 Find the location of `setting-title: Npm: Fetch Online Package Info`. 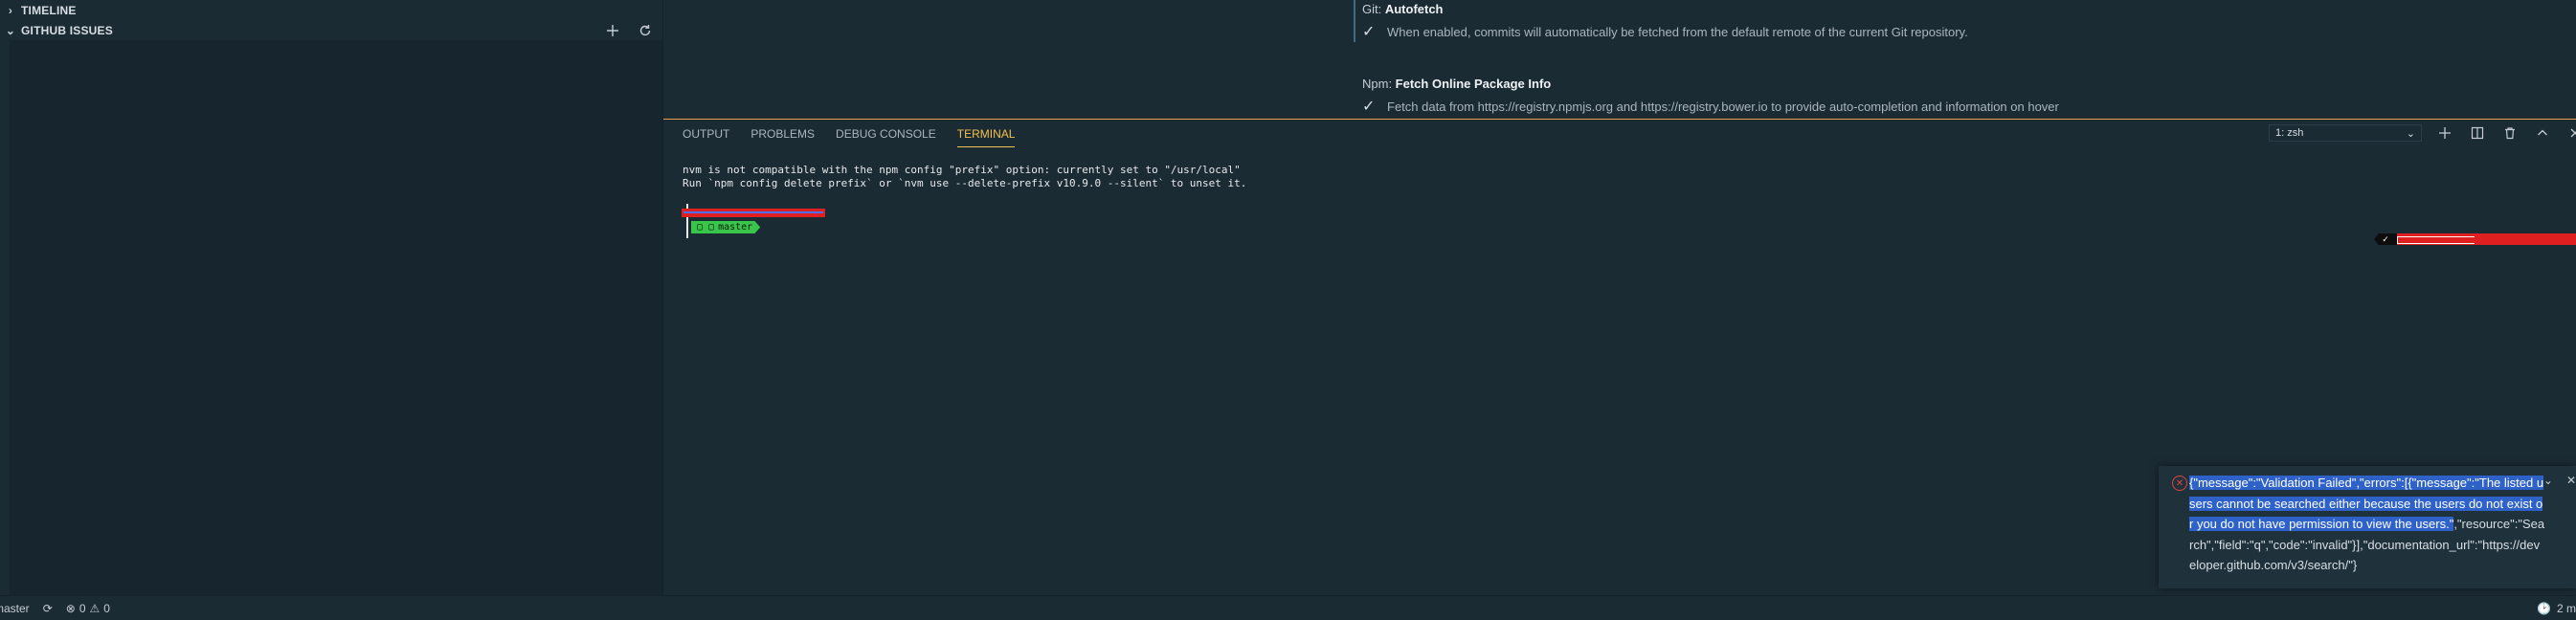

setting-title: Npm: Fetch Online Package Info is located at coordinates (1711, 84).